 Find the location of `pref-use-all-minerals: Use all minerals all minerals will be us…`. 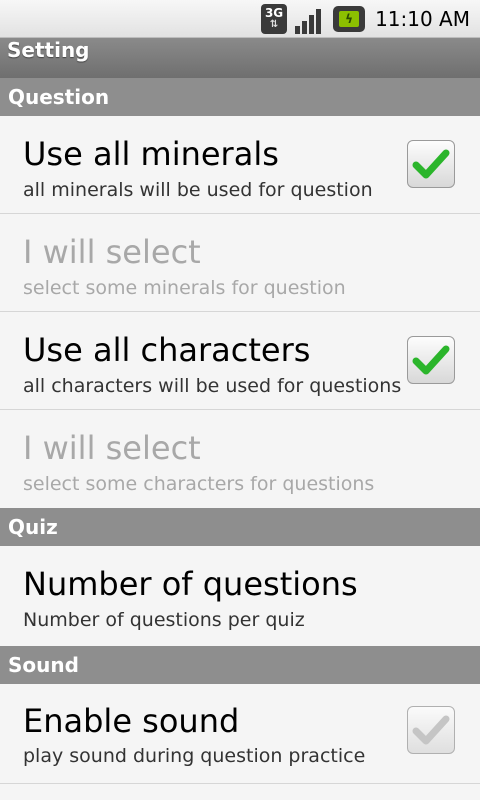

pref-use-all-minerals: Use all minerals all minerals will be us… is located at coordinates (240, 165).